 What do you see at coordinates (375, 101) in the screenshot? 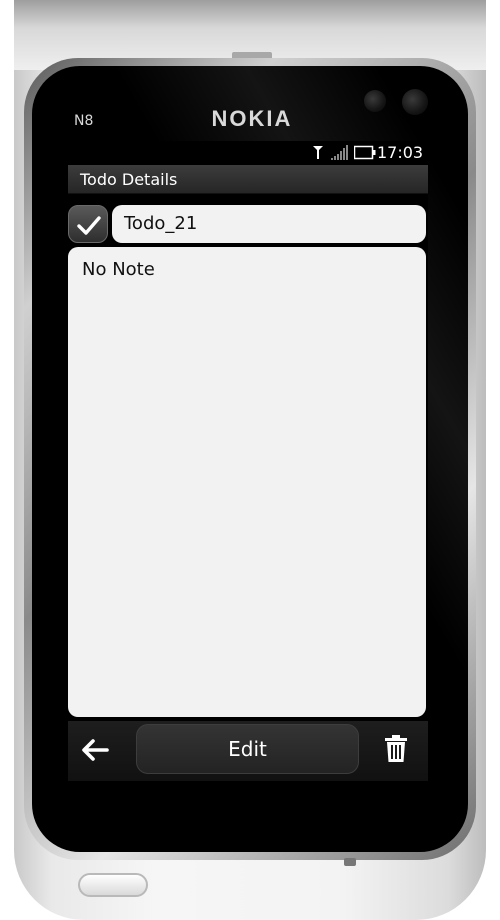
I see `proximity-sensor-icon` at bounding box center [375, 101].